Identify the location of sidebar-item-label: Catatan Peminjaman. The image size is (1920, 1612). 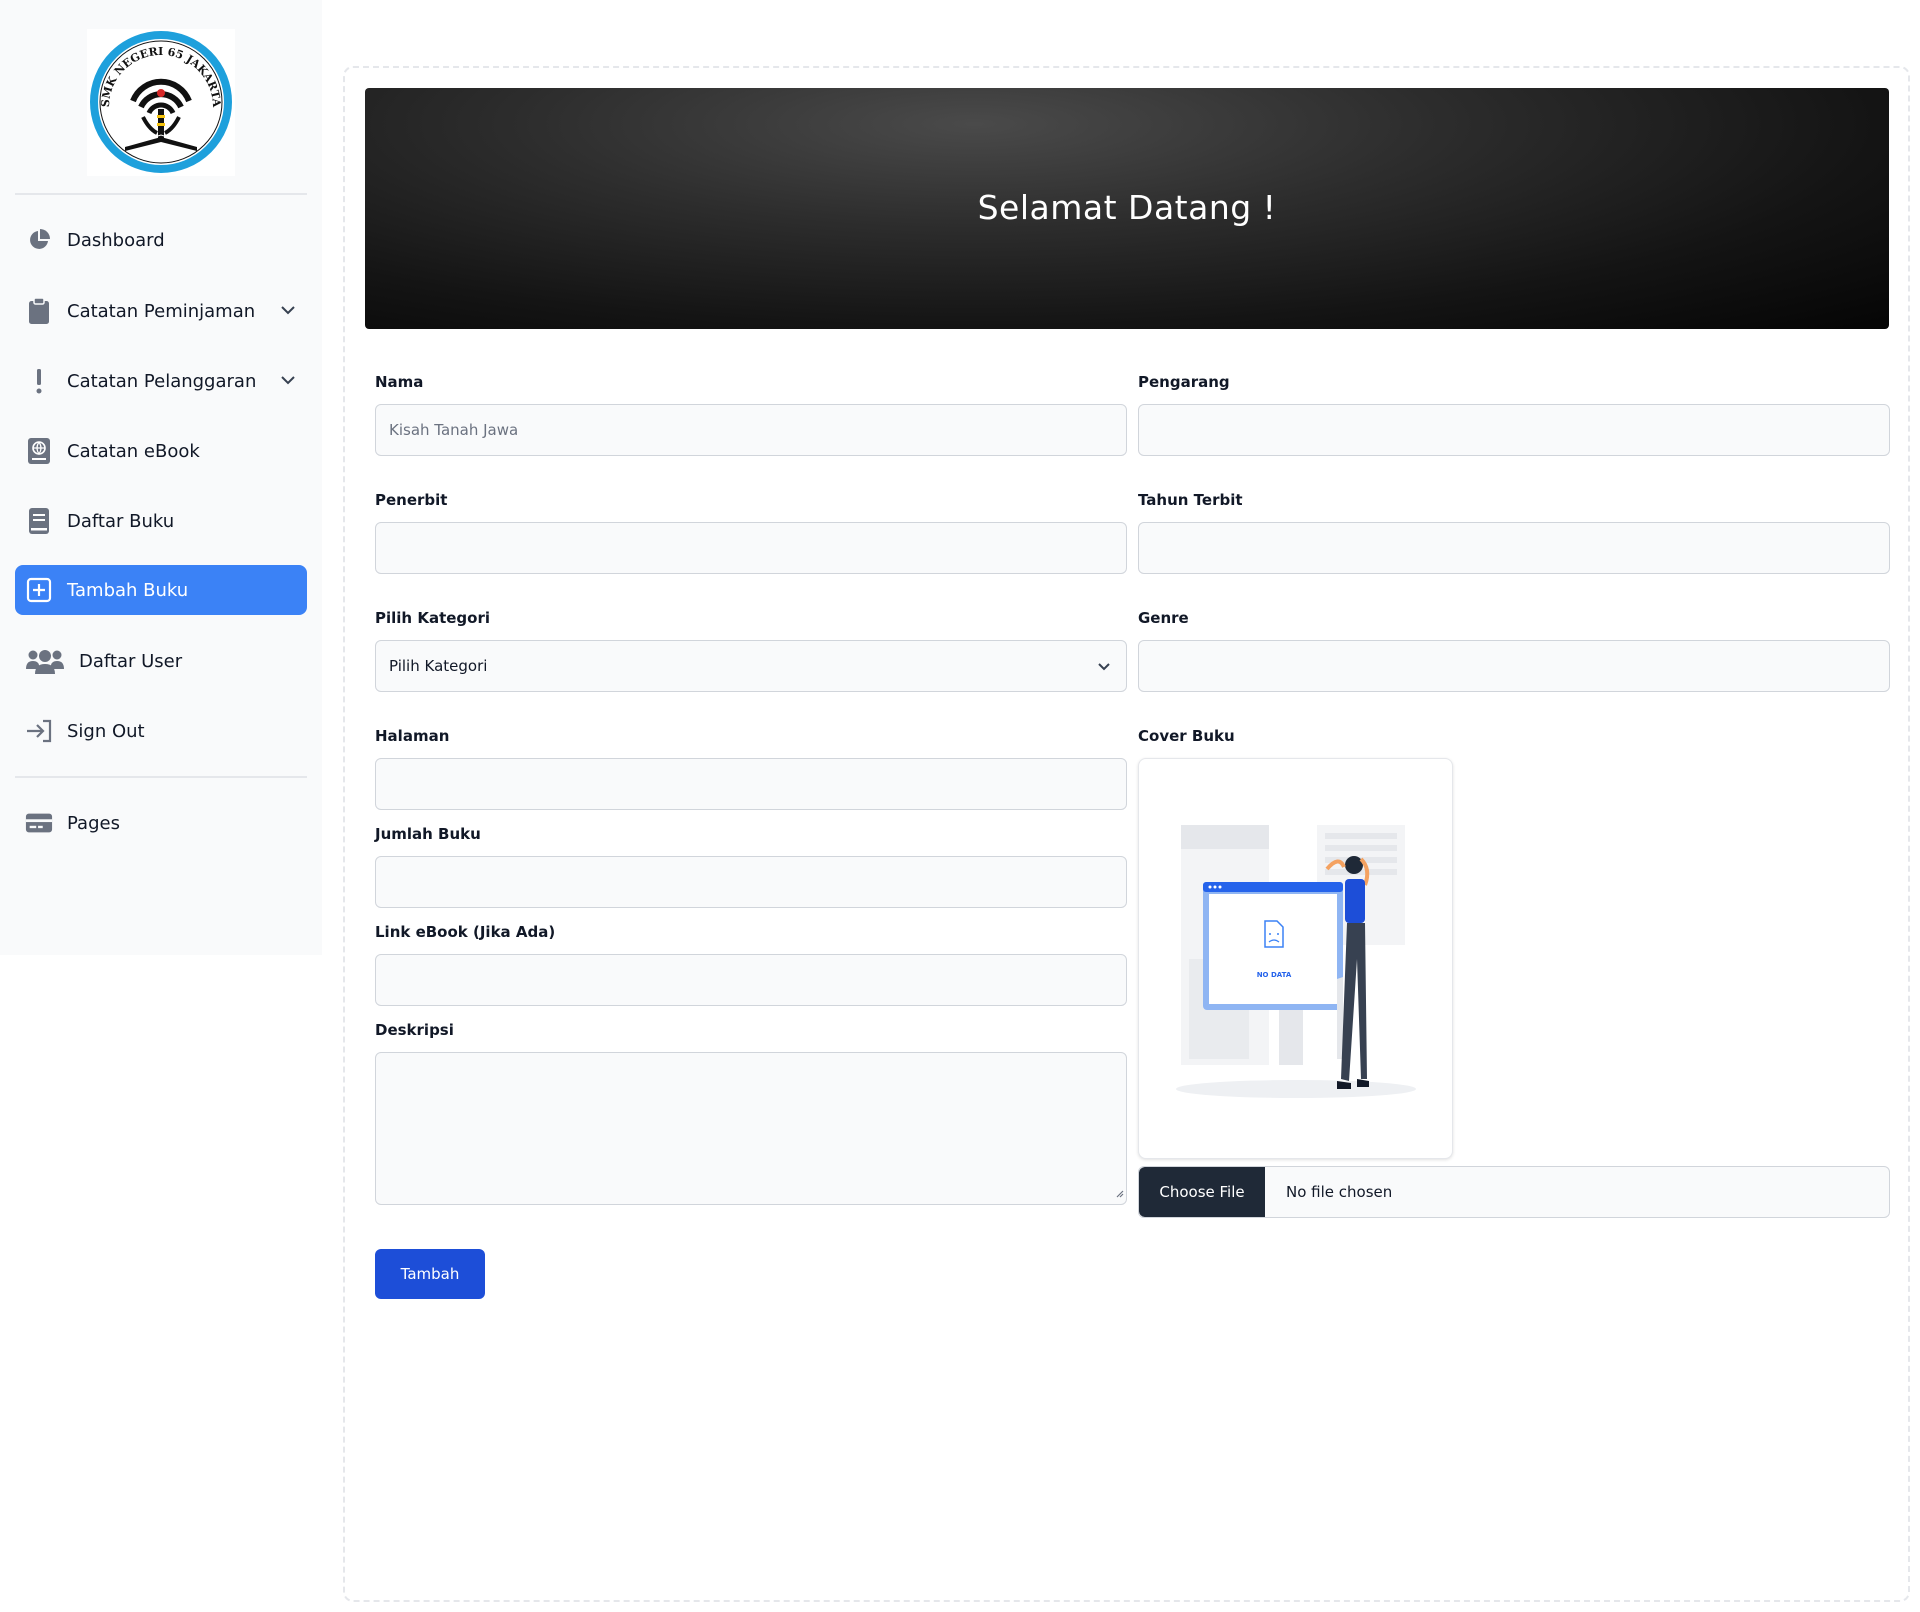
(161, 311).